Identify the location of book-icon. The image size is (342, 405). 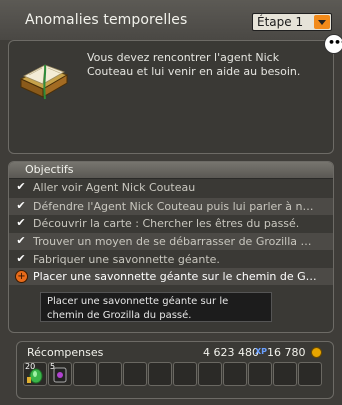
(44, 82).